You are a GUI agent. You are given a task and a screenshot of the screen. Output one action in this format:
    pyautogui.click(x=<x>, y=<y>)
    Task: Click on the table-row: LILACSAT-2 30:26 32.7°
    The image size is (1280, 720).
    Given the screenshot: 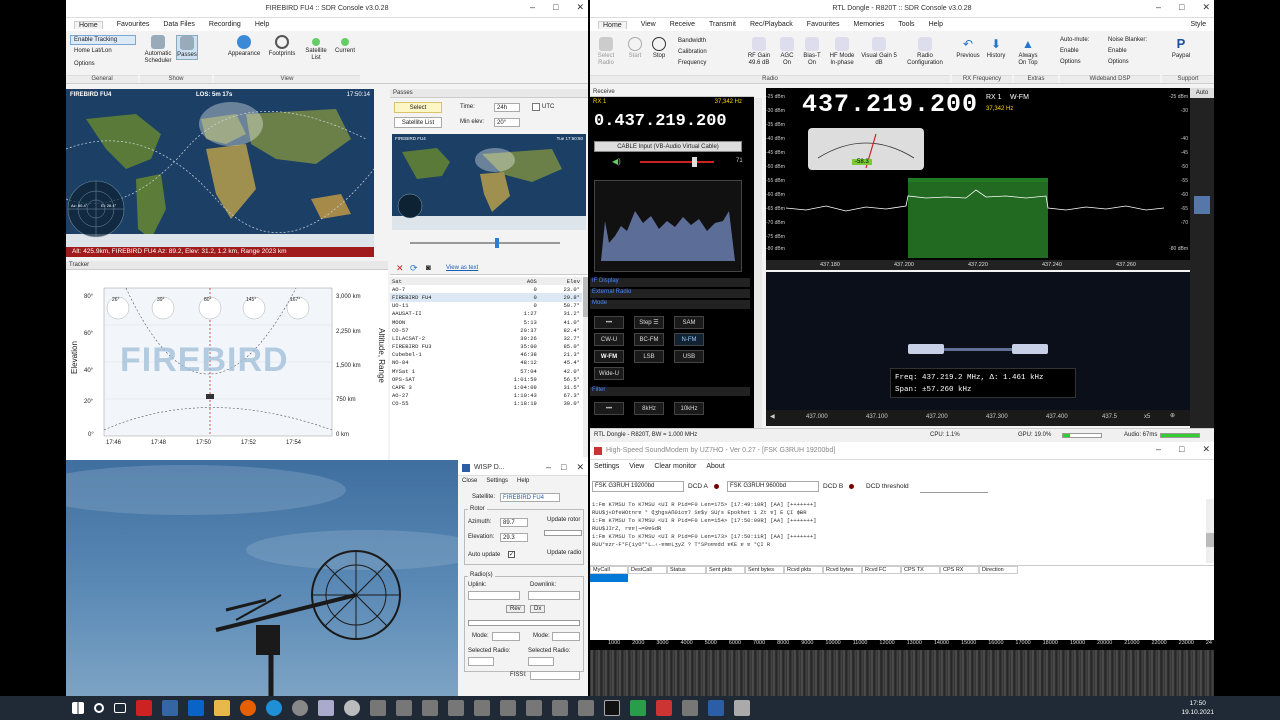 What is the action you would take?
    pyautogui.click(x=486, y=338)
    